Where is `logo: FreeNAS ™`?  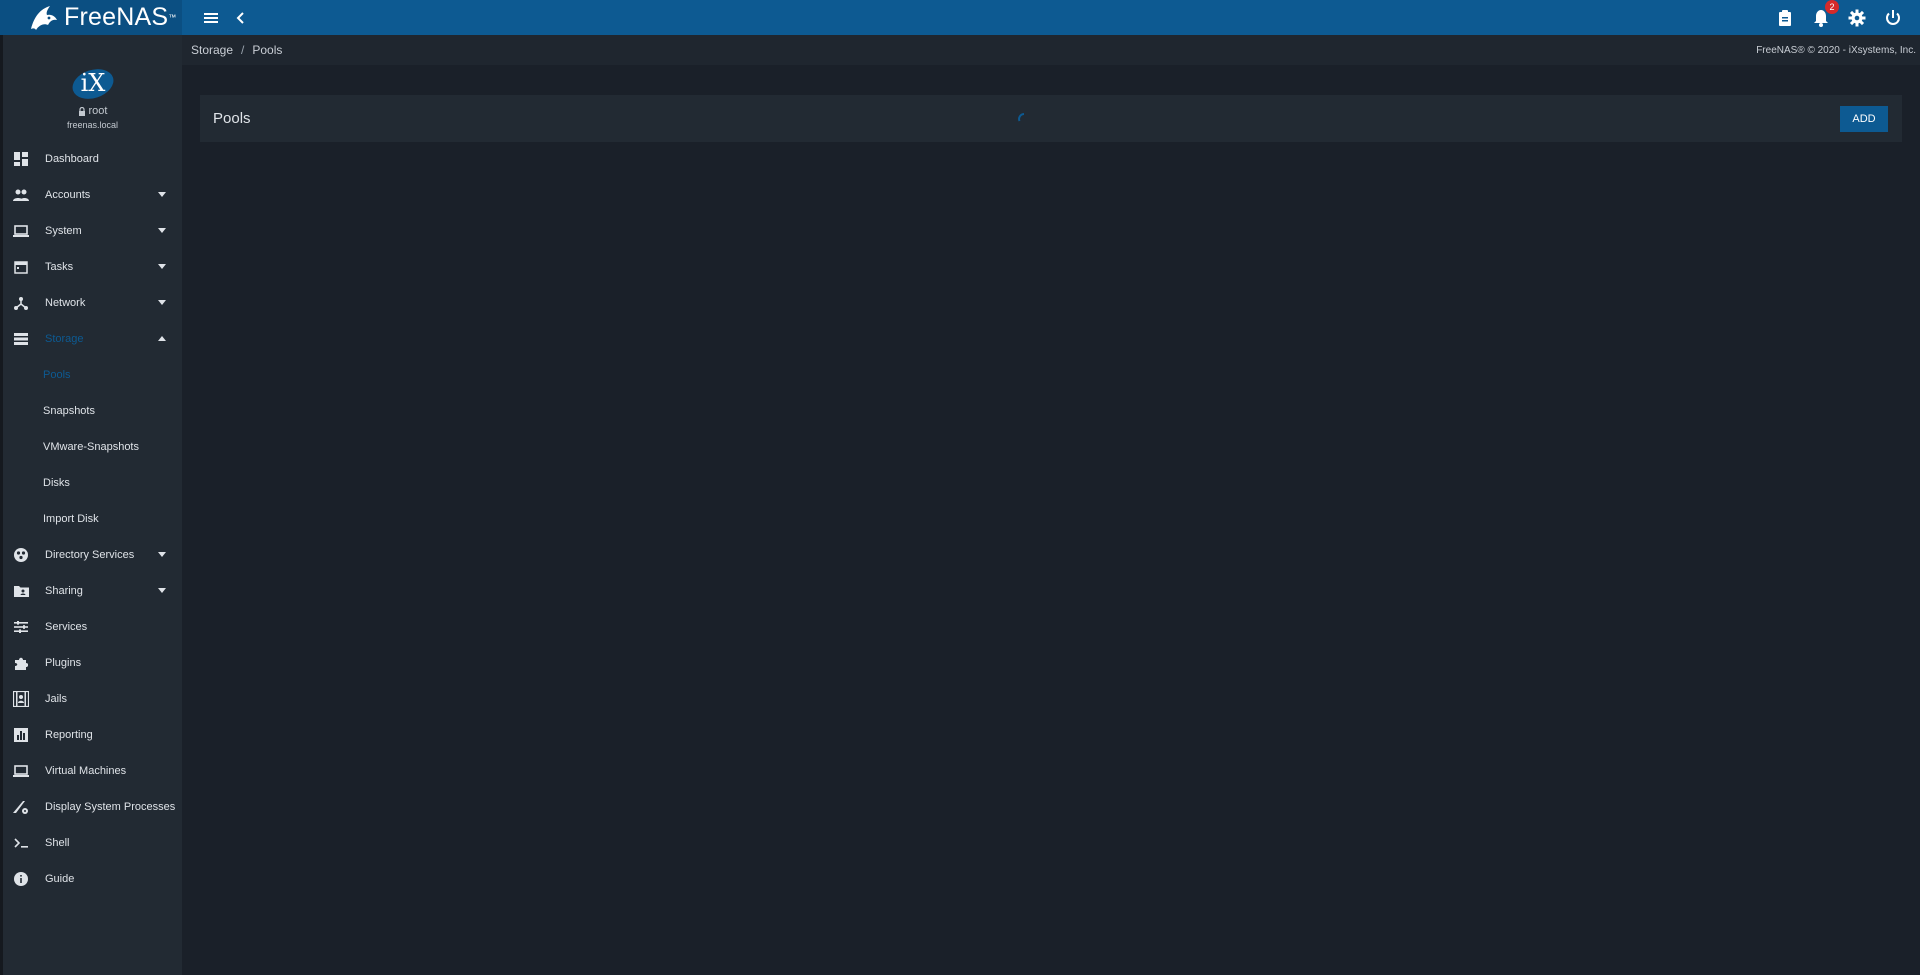 logo: FreeNAS ™ is located at coordinates (91, 17).